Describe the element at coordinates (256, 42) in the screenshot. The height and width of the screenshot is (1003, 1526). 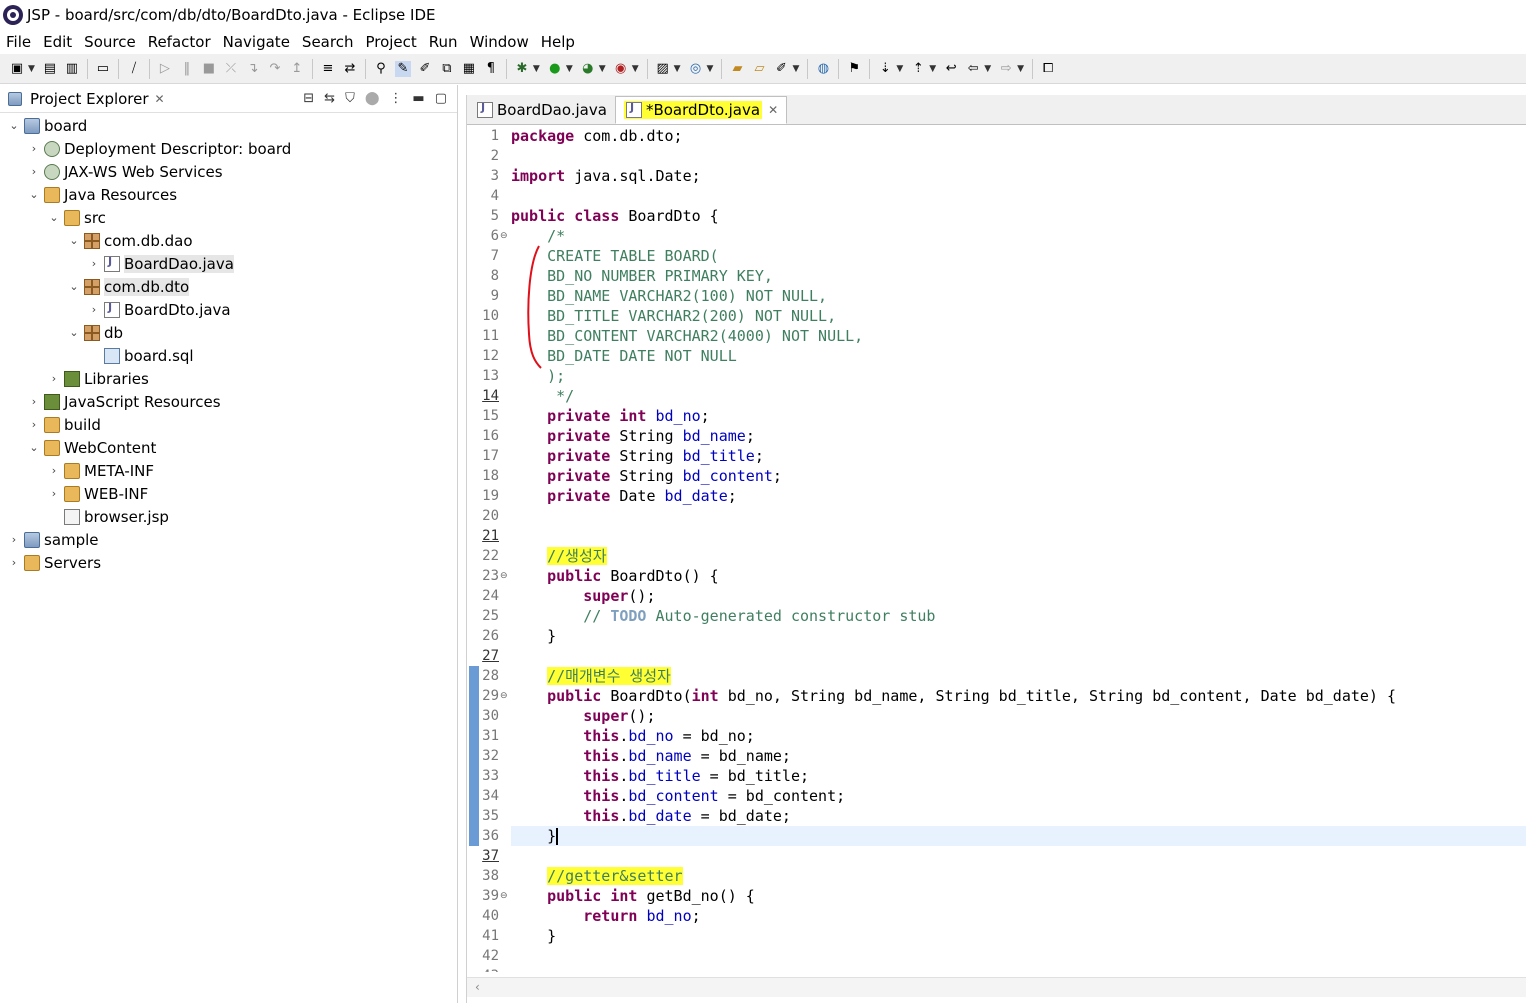
I see `menu-navigate: Navigate` at that location.